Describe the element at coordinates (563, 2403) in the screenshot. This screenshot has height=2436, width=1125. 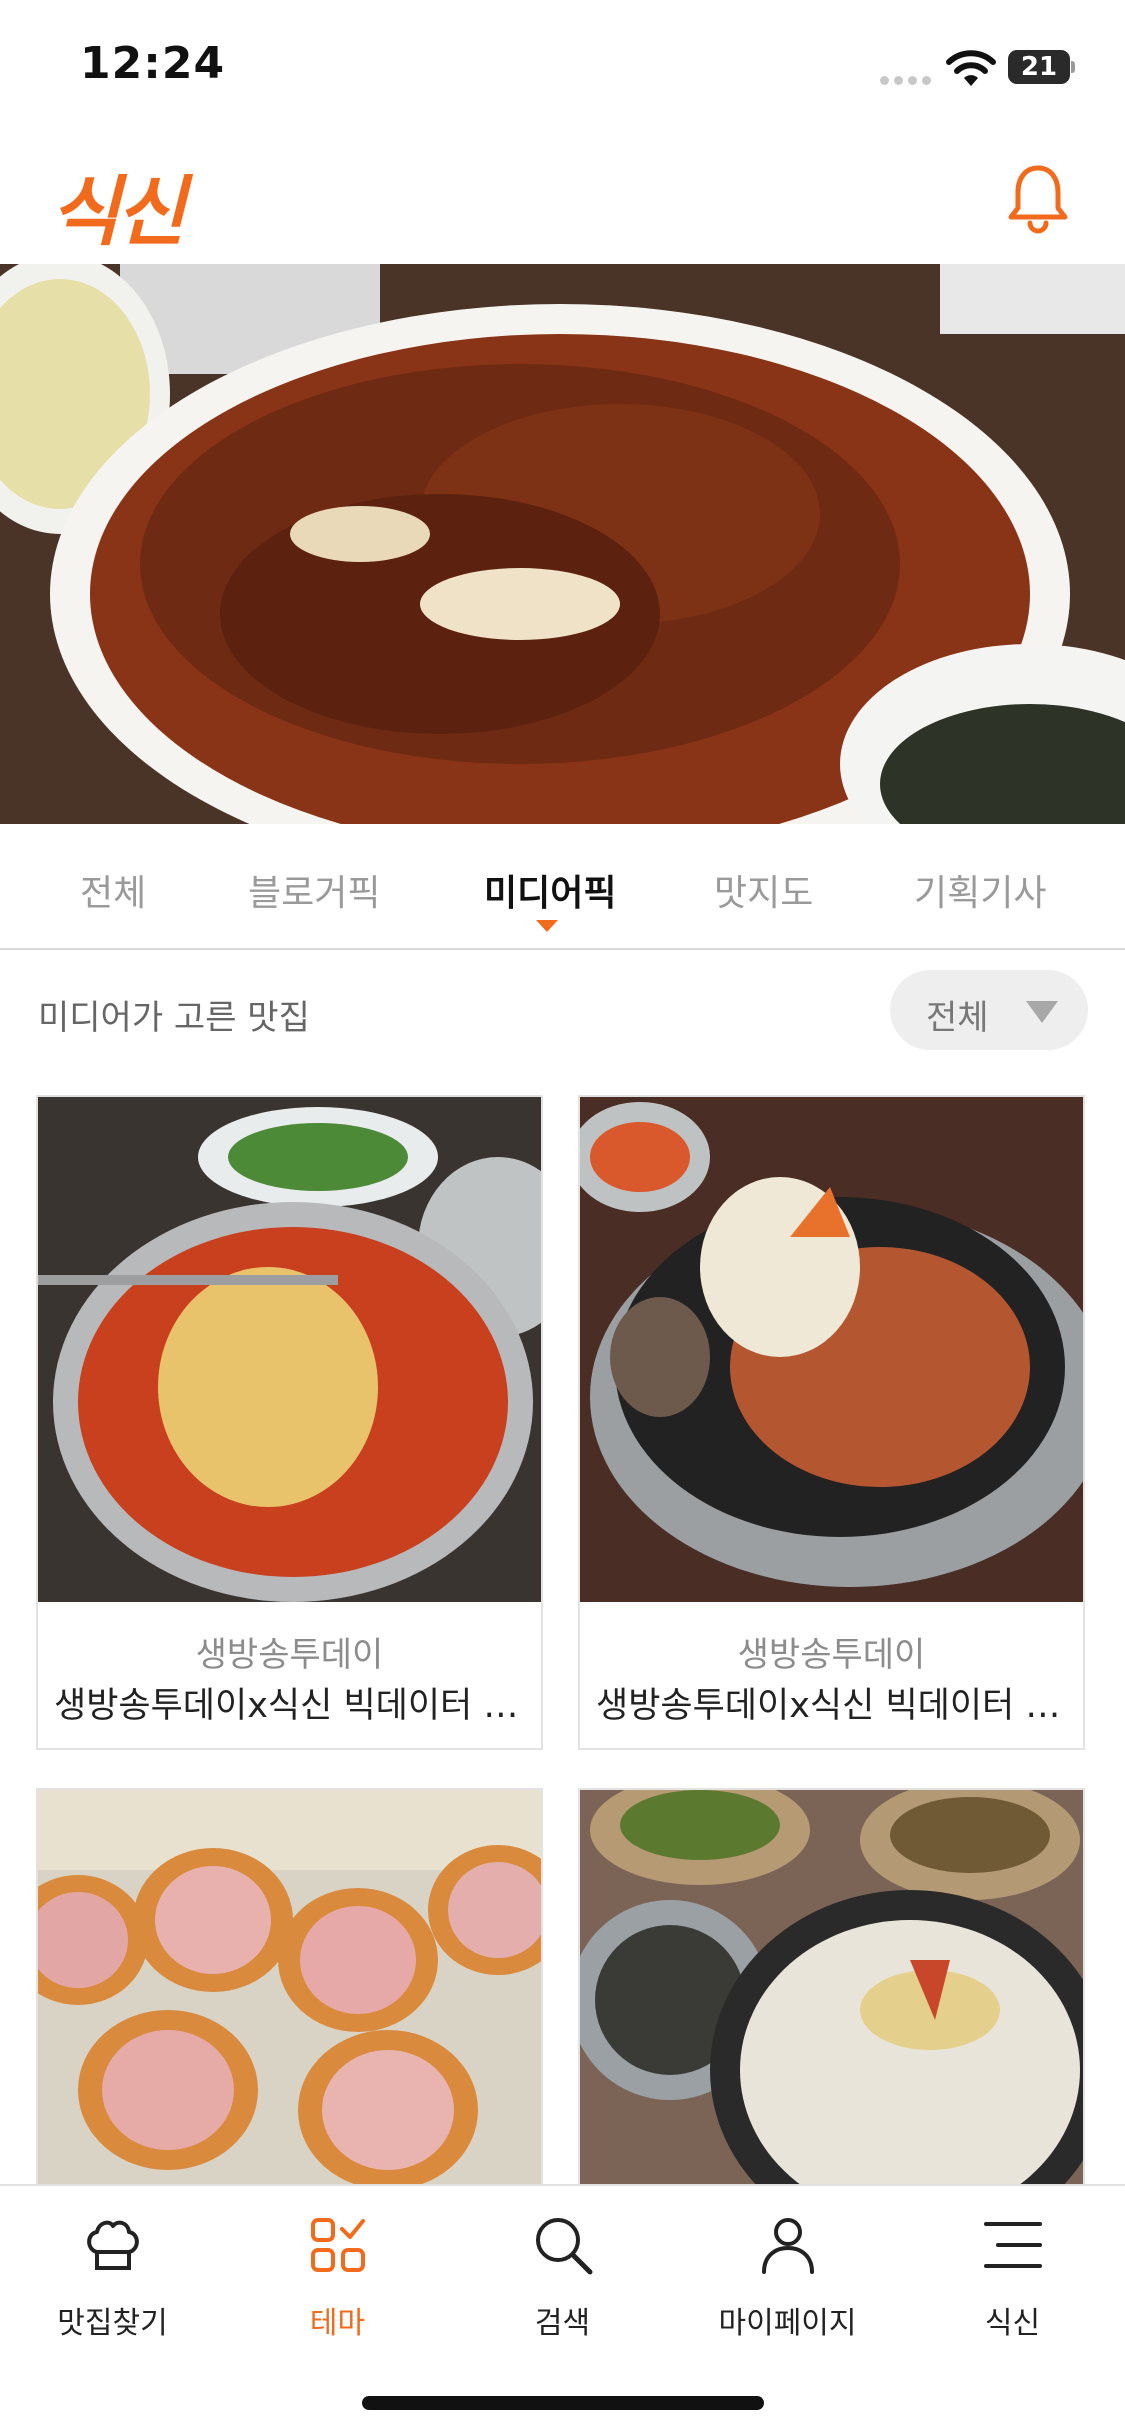
I see `home-indicator` at that location.